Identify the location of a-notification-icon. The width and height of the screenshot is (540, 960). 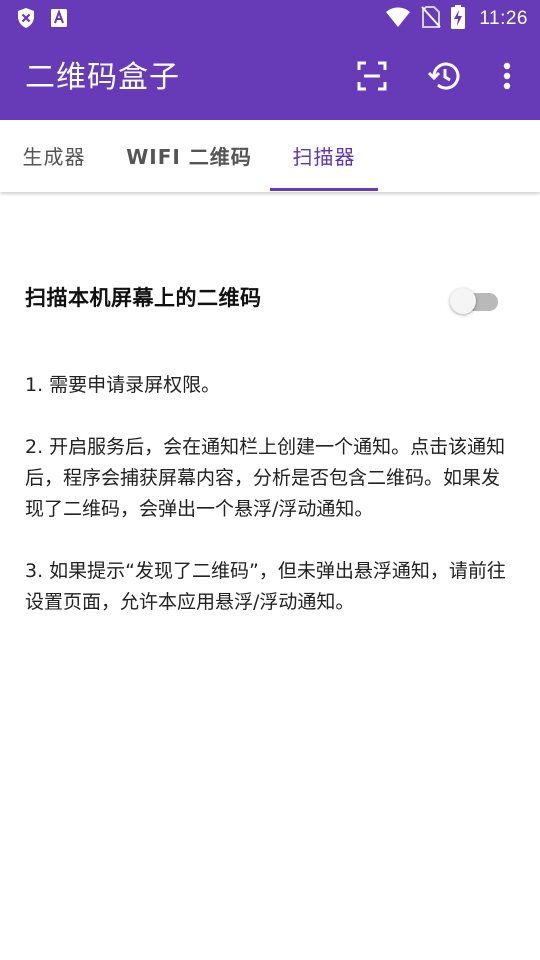
(59, 20).